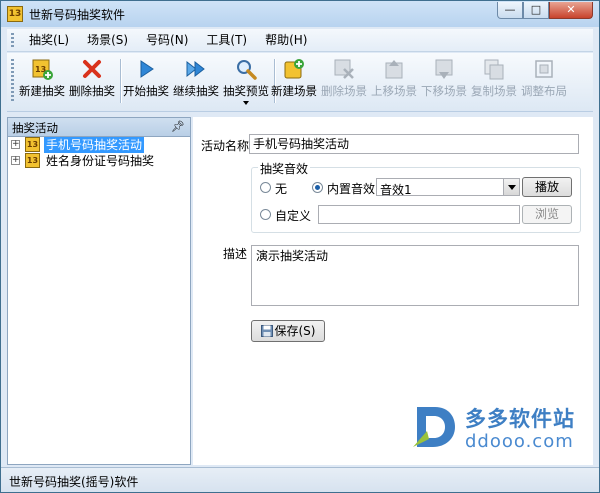  I want to click on preview-lottery-button: 抽奖预览, so click(246, 81).